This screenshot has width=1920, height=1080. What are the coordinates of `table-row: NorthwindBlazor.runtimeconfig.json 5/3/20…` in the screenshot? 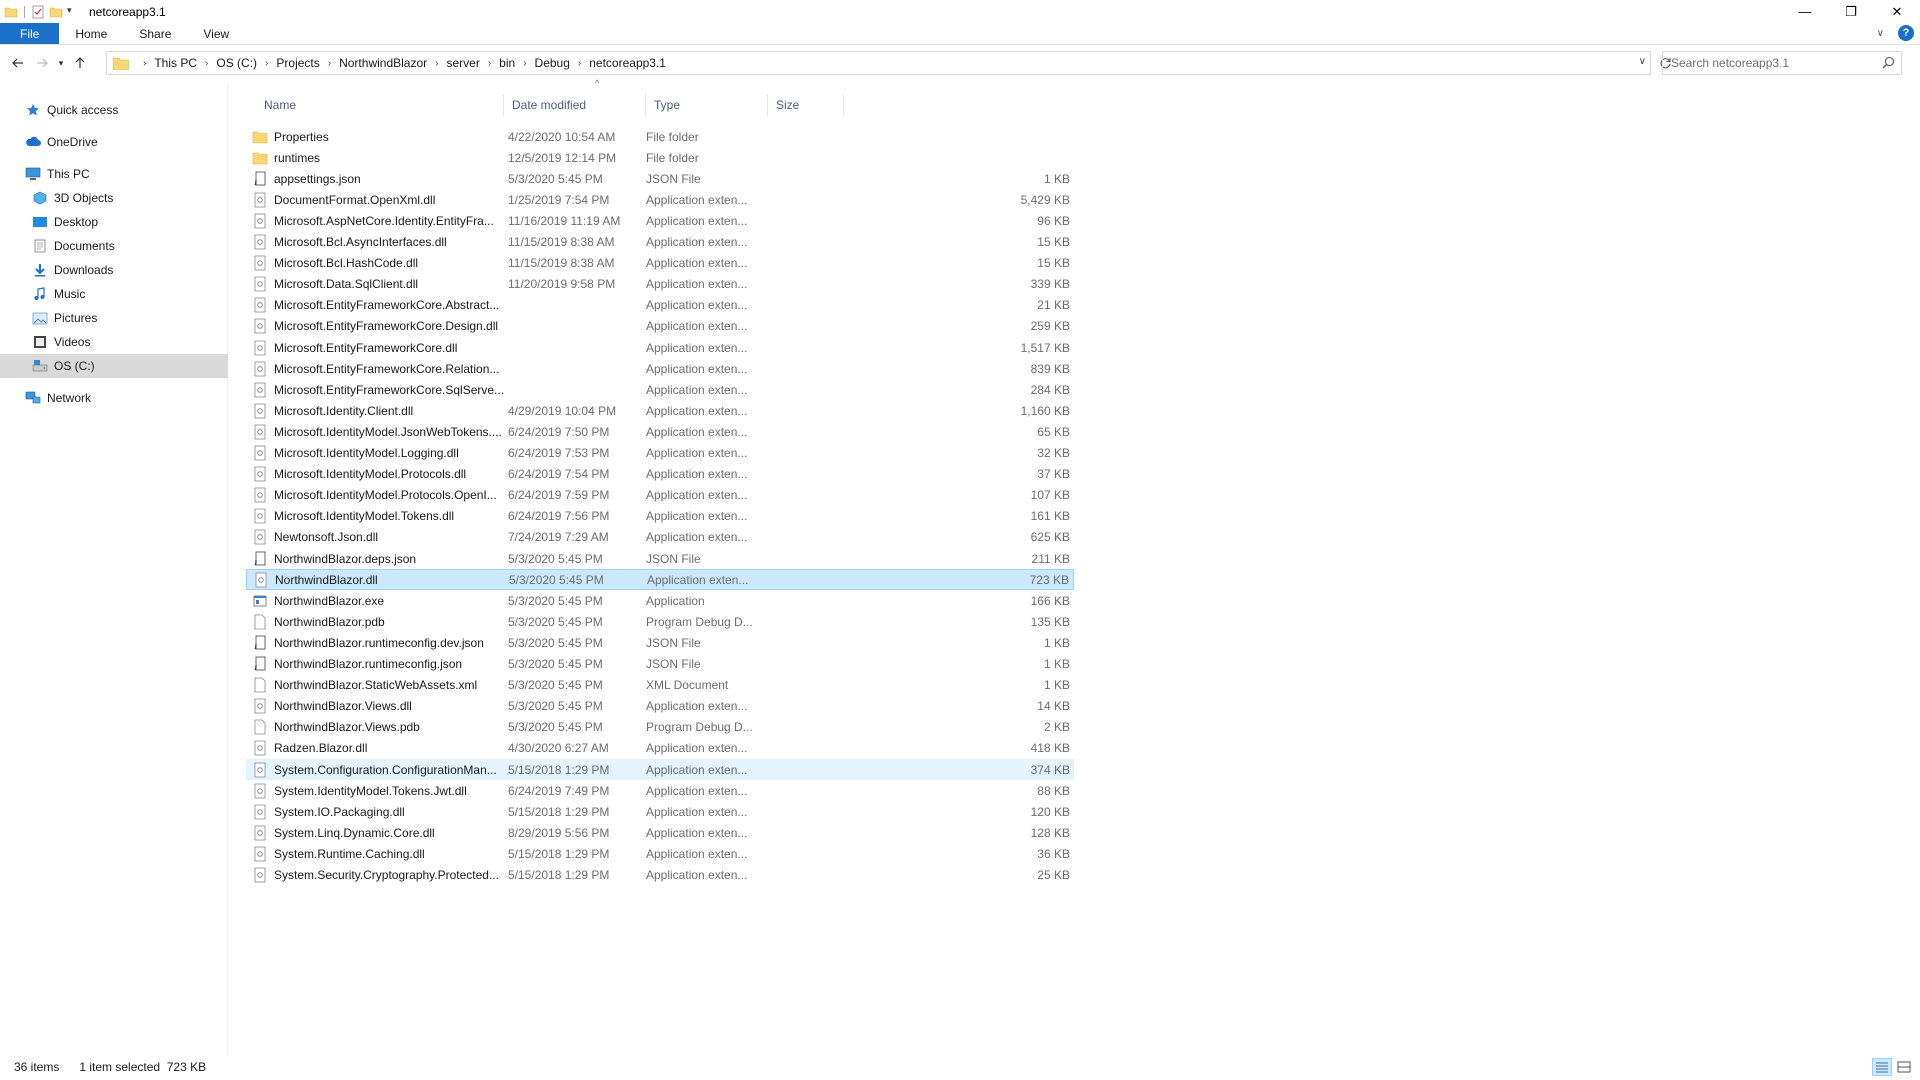 It's located at (660, 664).